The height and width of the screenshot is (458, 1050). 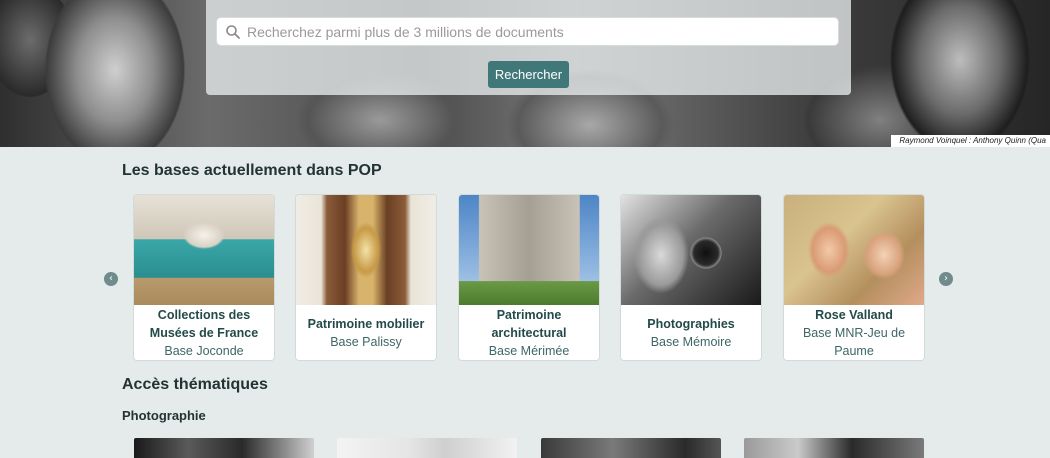 I want to click on search-box, so click(x=527, y=31).